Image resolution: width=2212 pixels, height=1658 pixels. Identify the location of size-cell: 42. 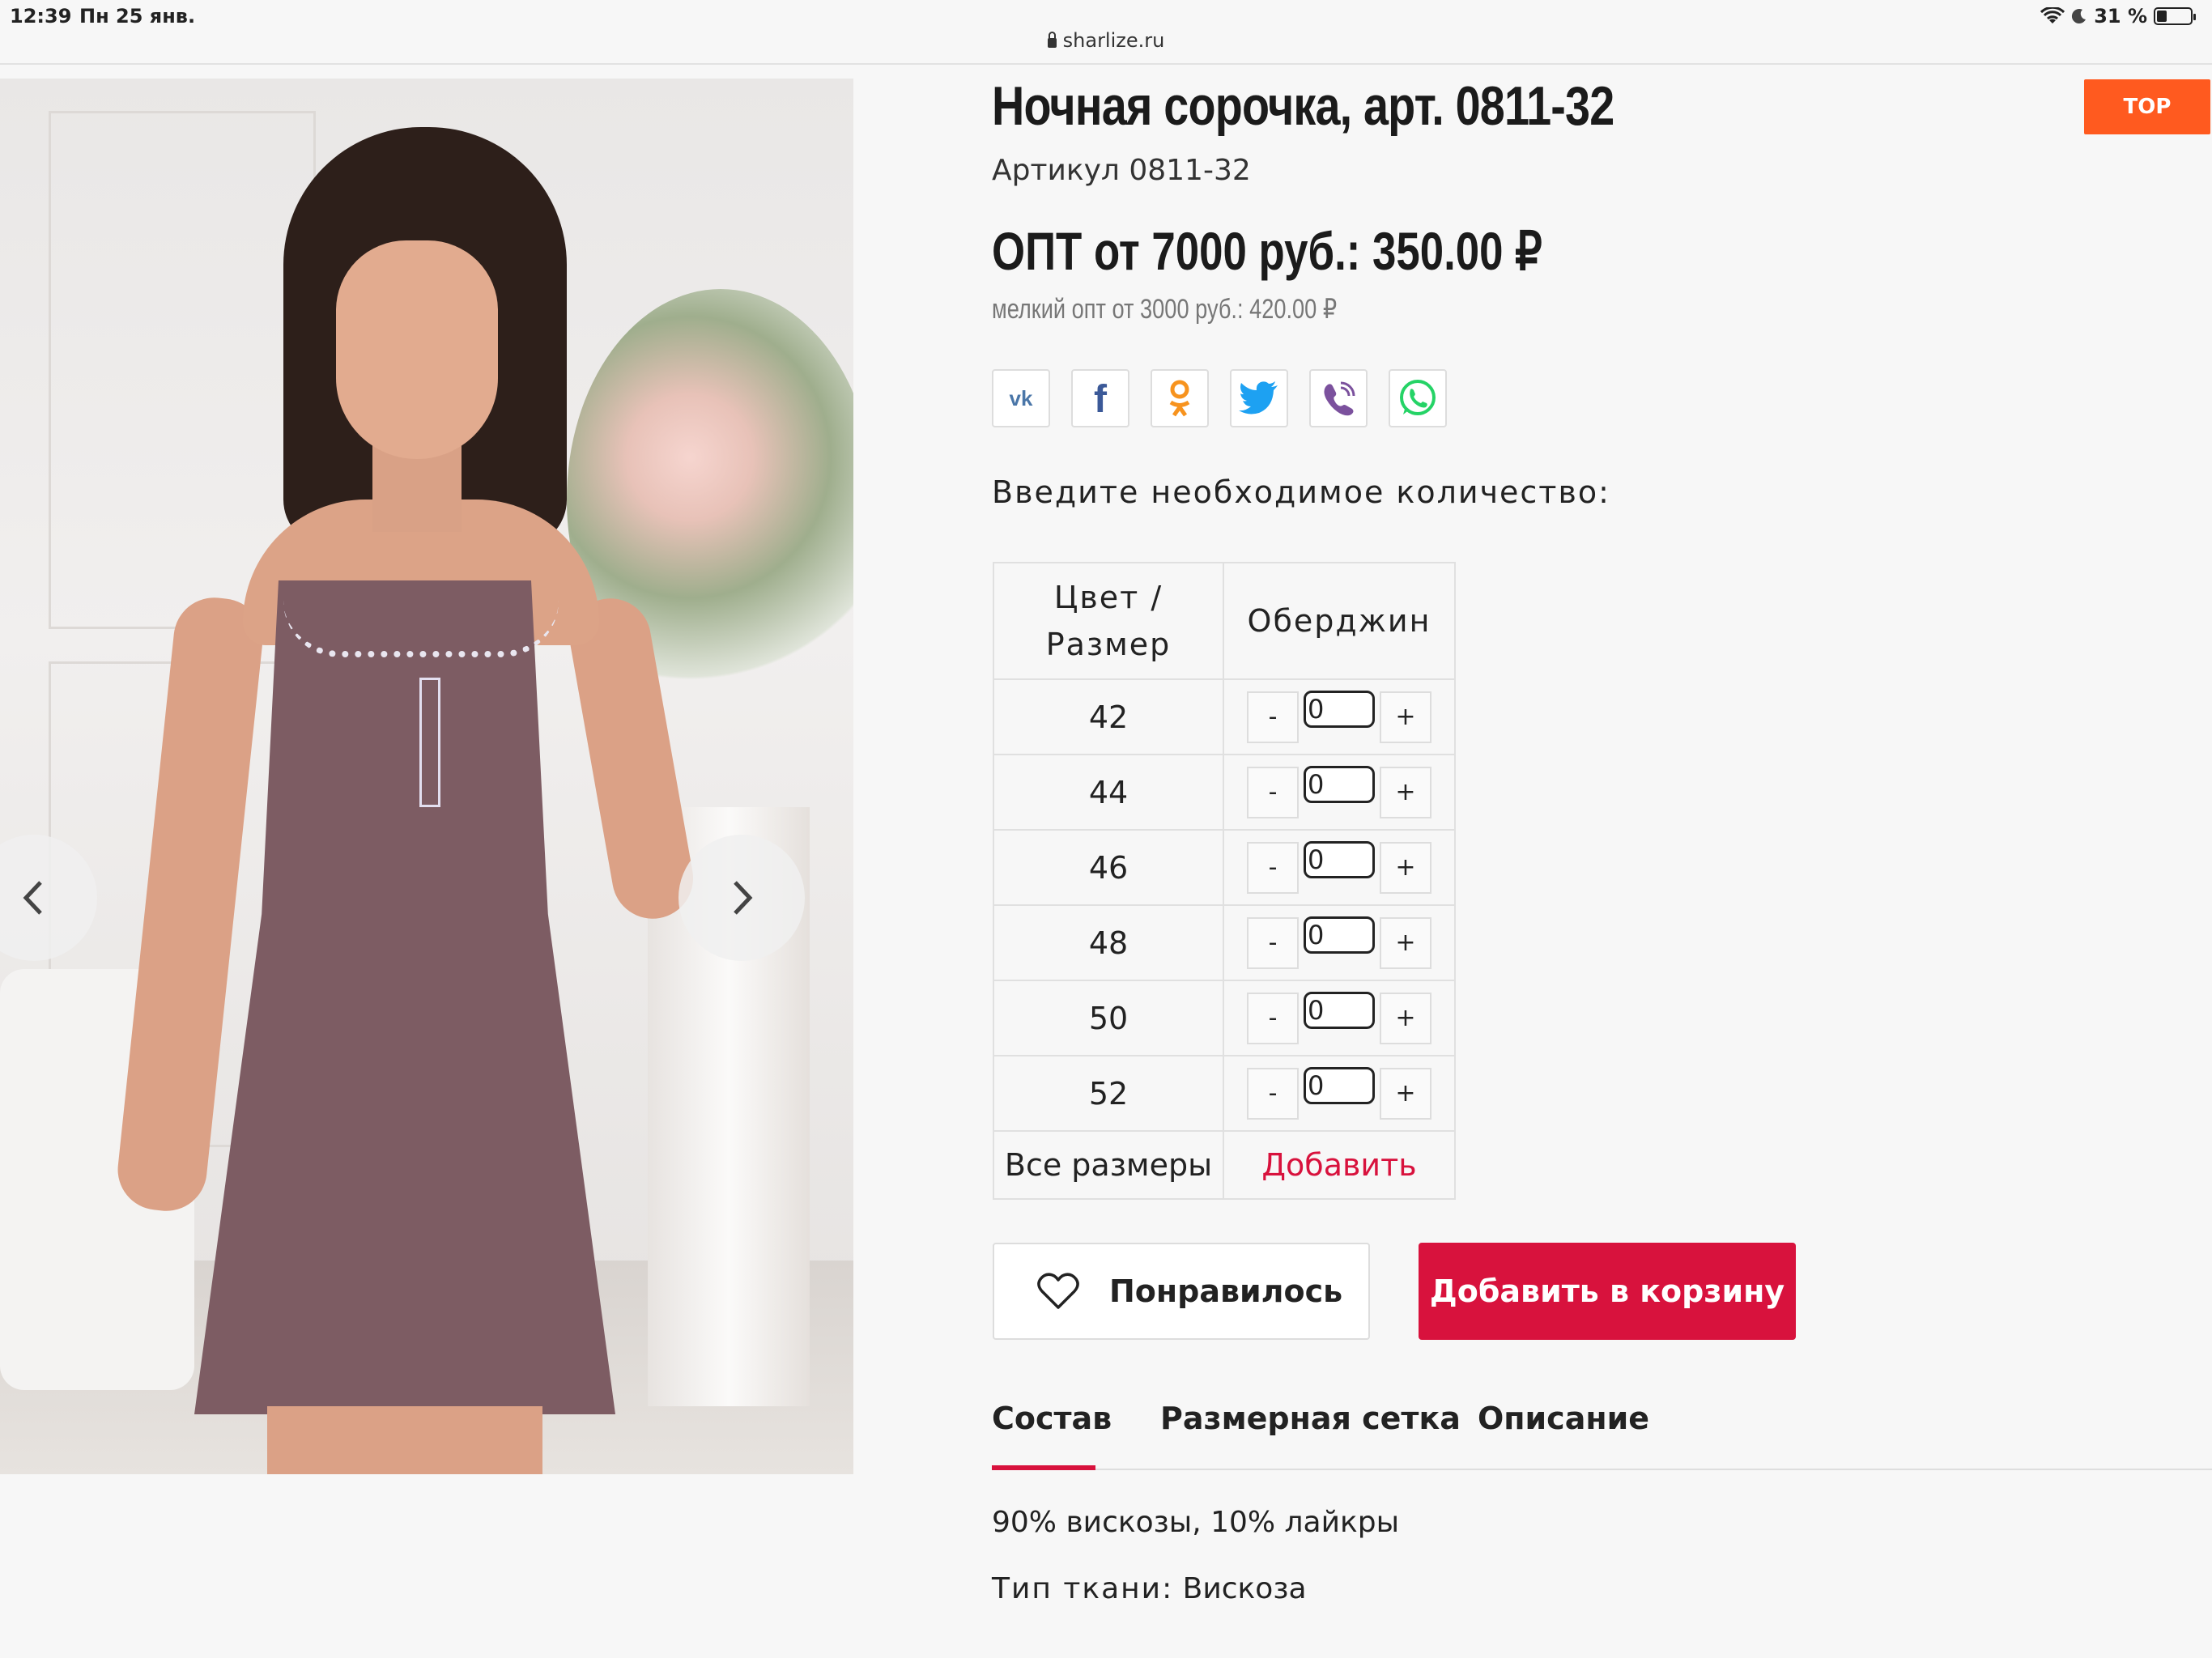
(1109, 716).